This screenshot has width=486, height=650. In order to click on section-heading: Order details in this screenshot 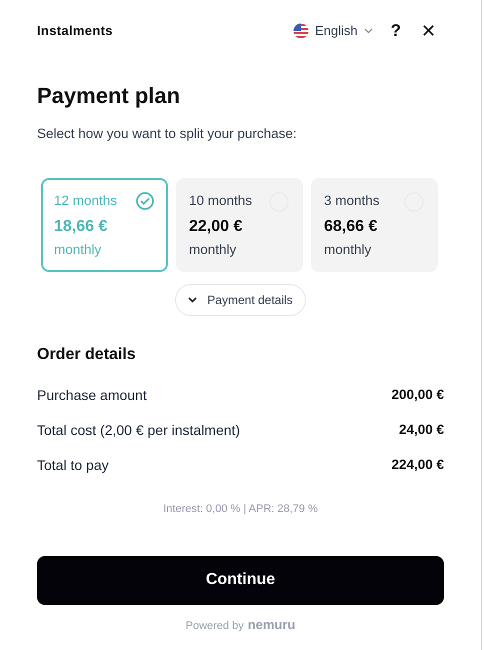, I will do `click(87, 355)`.